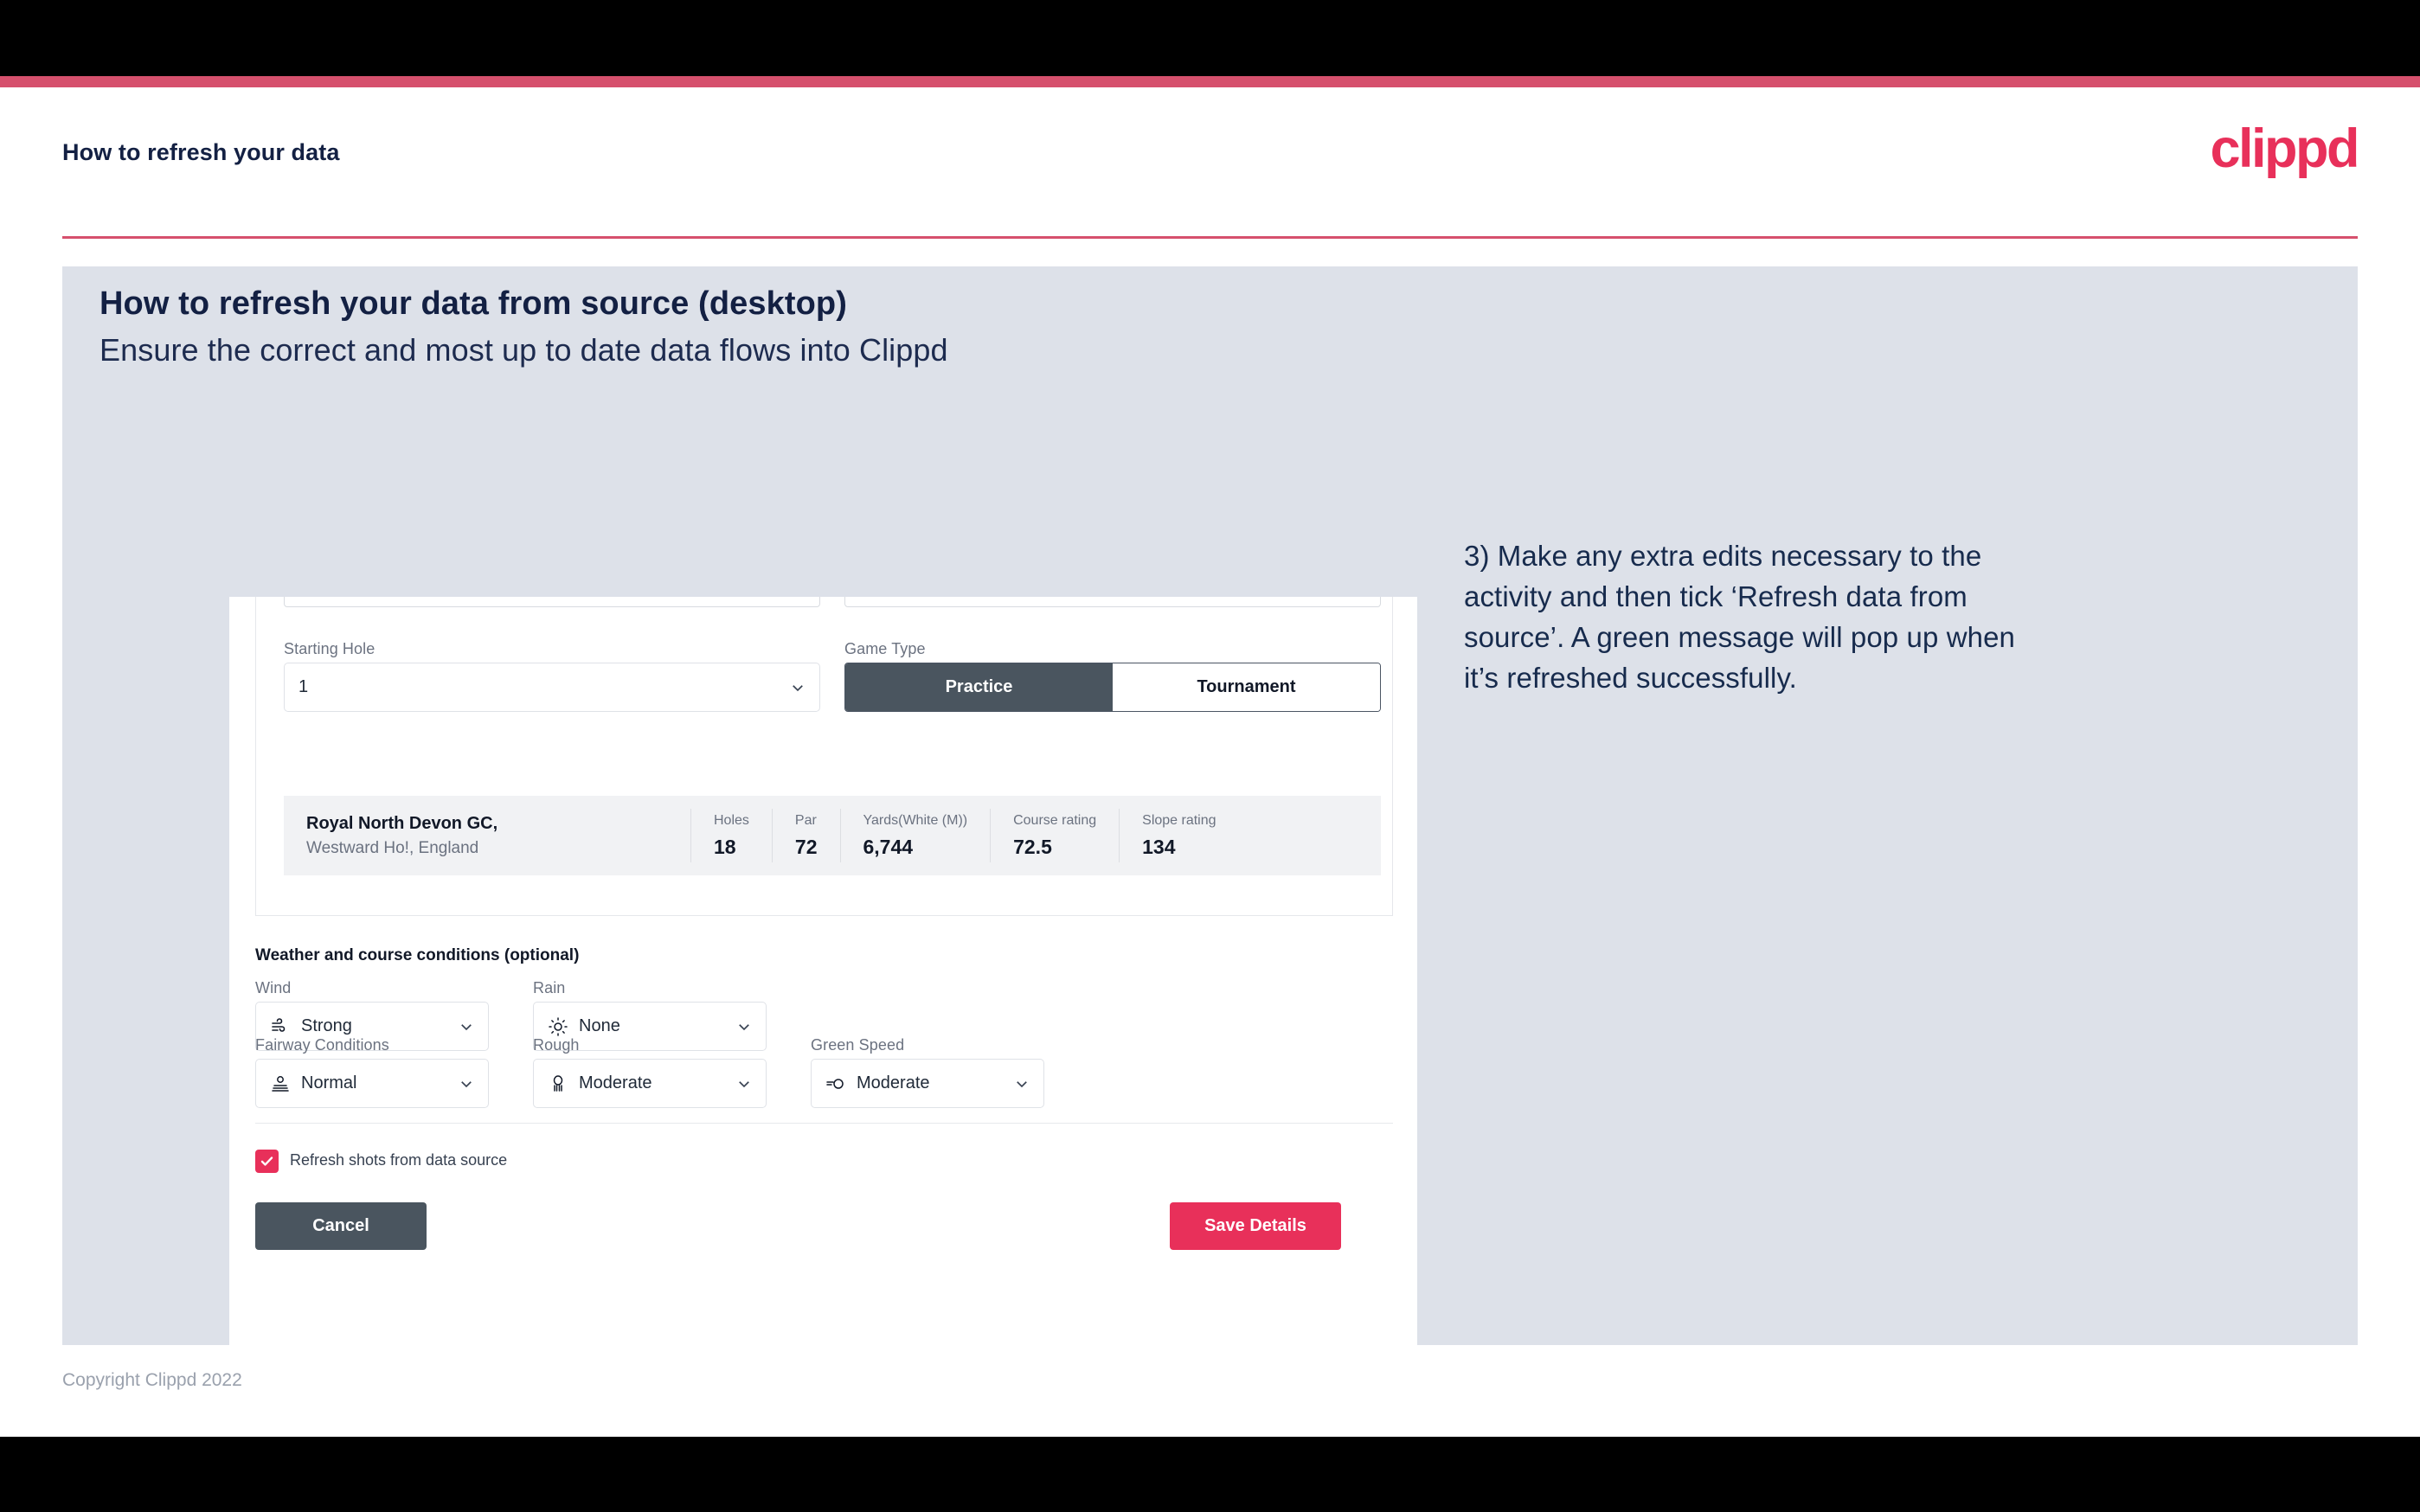  I want to click on starting-hole-select: 1, so click(552, 687).